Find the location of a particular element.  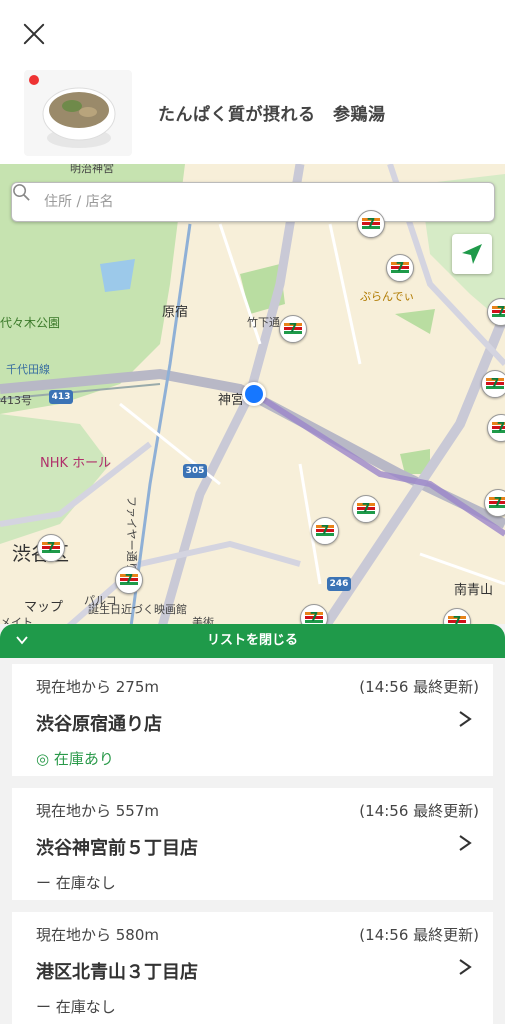

close-list-button: リストを閉じる is located at coordinates (252, 641).